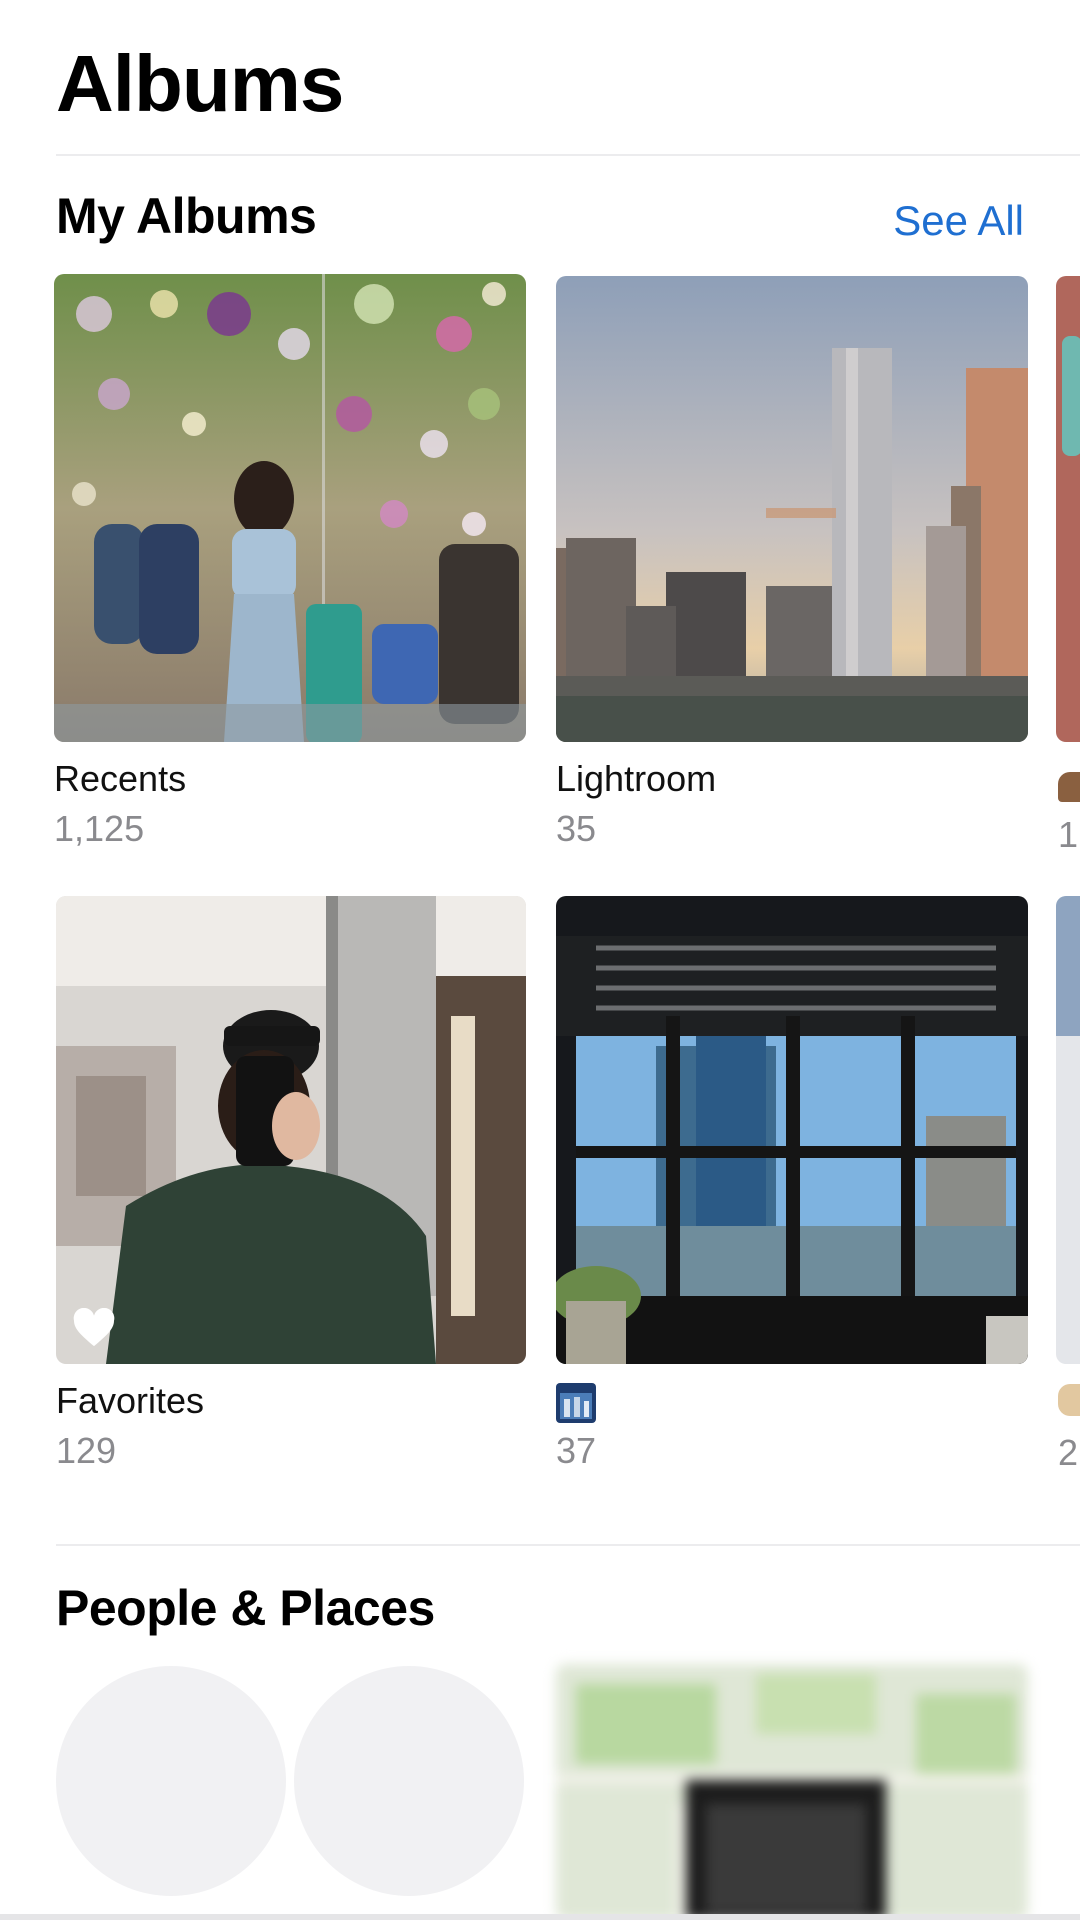  Describe the element at coordinates (958, 221) in the screenshot. I see `see-all-button: See All` at that location.